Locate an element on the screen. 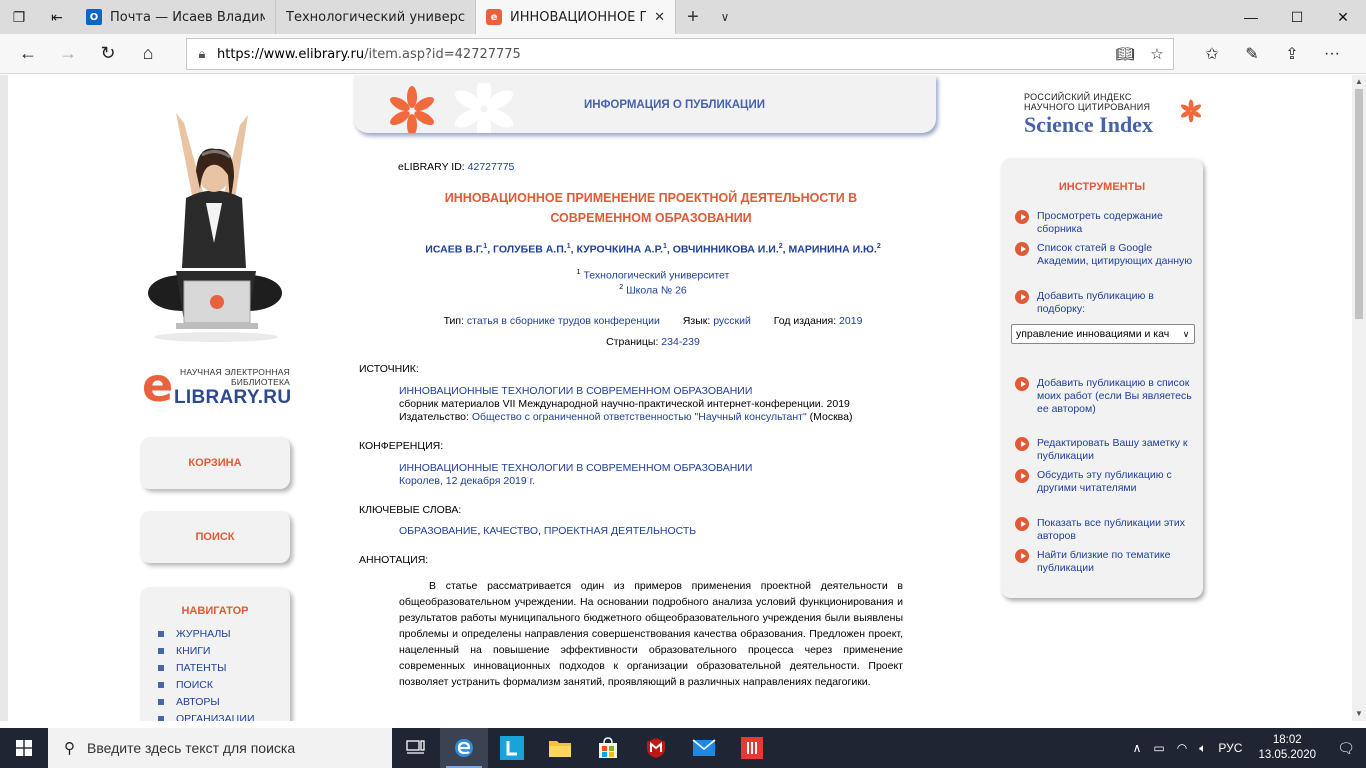 This screenshot has height=768, width=1366. new-tab-icon: + is located at coordinates (693, 17).